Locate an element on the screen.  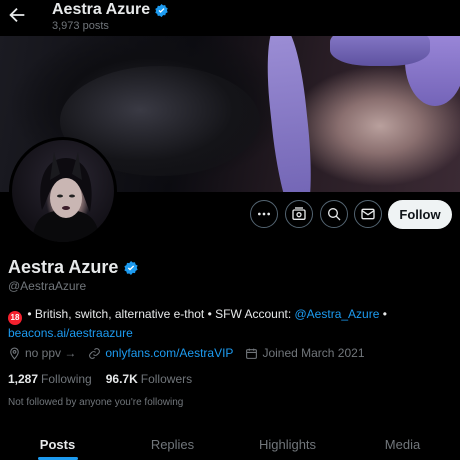
subscriptions-icon is located at coordinates (299, 213).